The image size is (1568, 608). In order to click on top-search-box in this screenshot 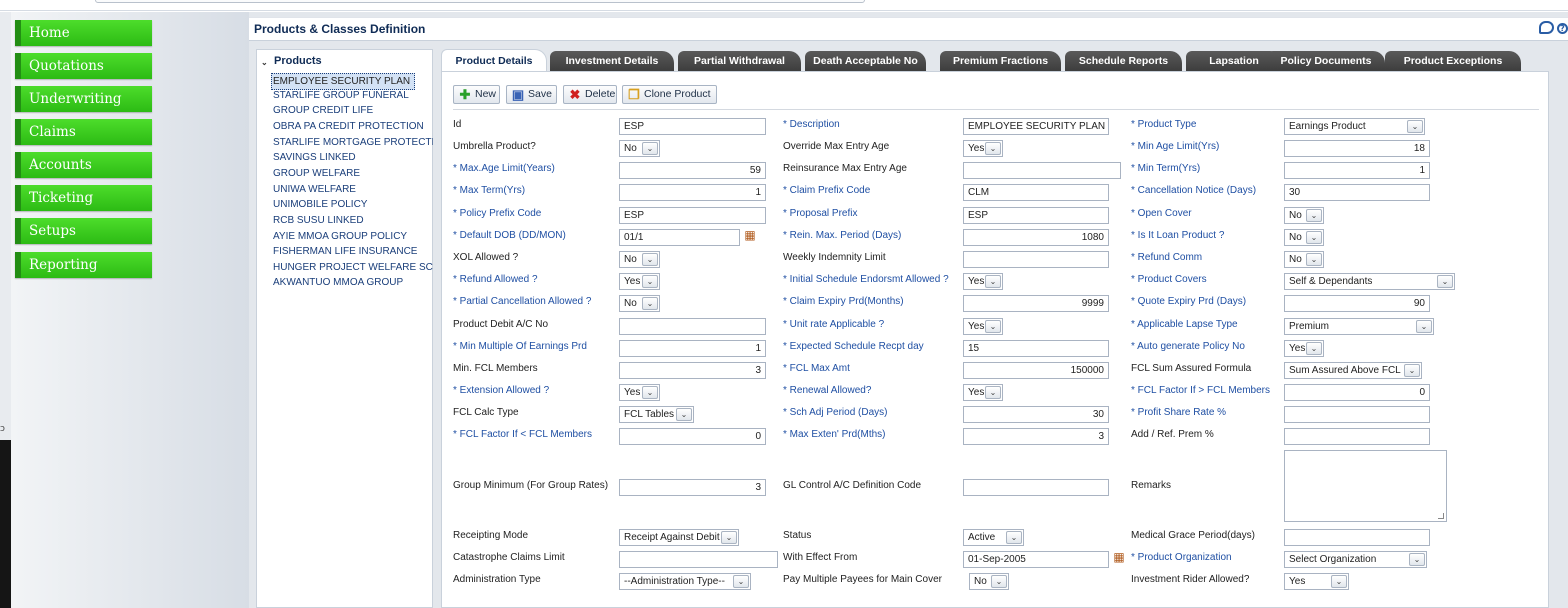, I will do `click(480, 1)`.